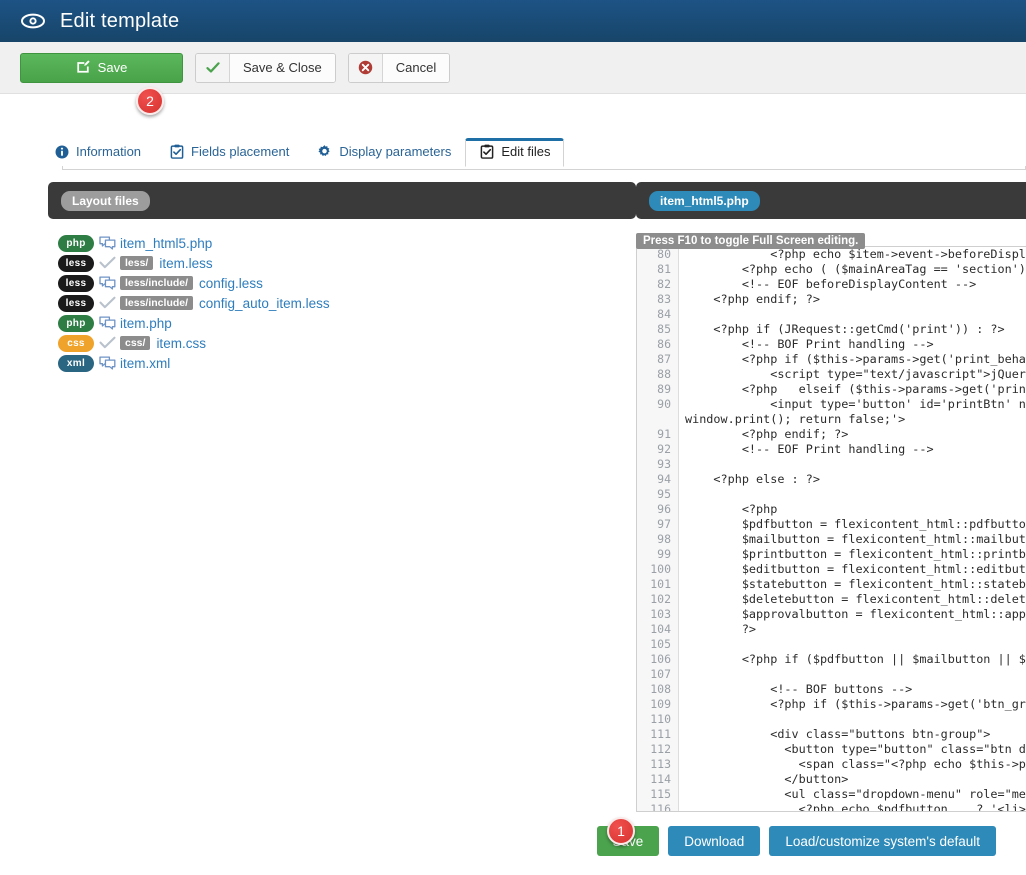  I want to click on file-name: config.less, so click(231, 283).